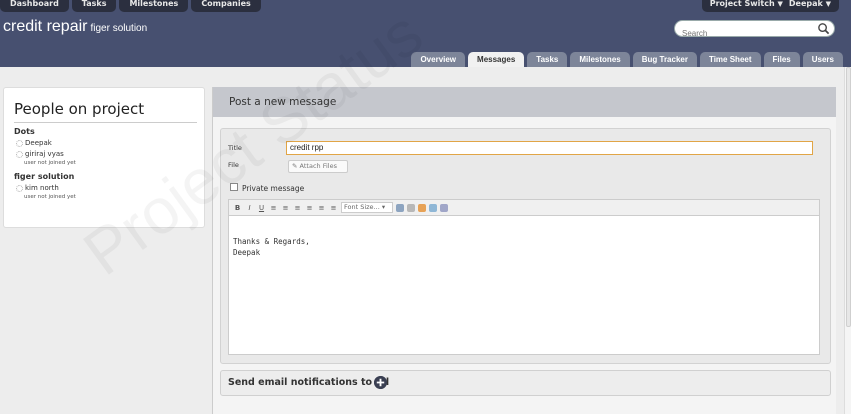  Describe the element at coordinates (234, 187) in the screenshot. I see `private-message-checkbox` at that location.